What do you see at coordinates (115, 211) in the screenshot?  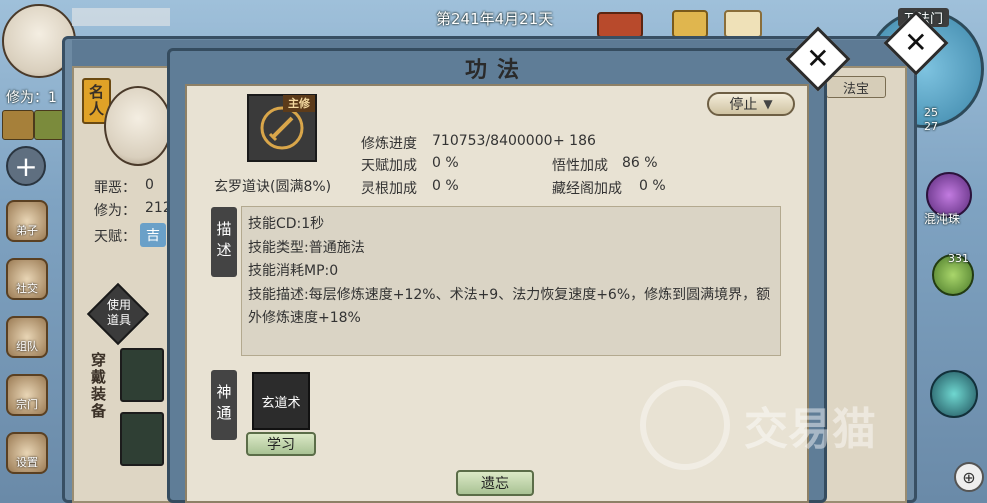 I see `character-cultivation-label: 修为：` at bounding box center [115, 211].